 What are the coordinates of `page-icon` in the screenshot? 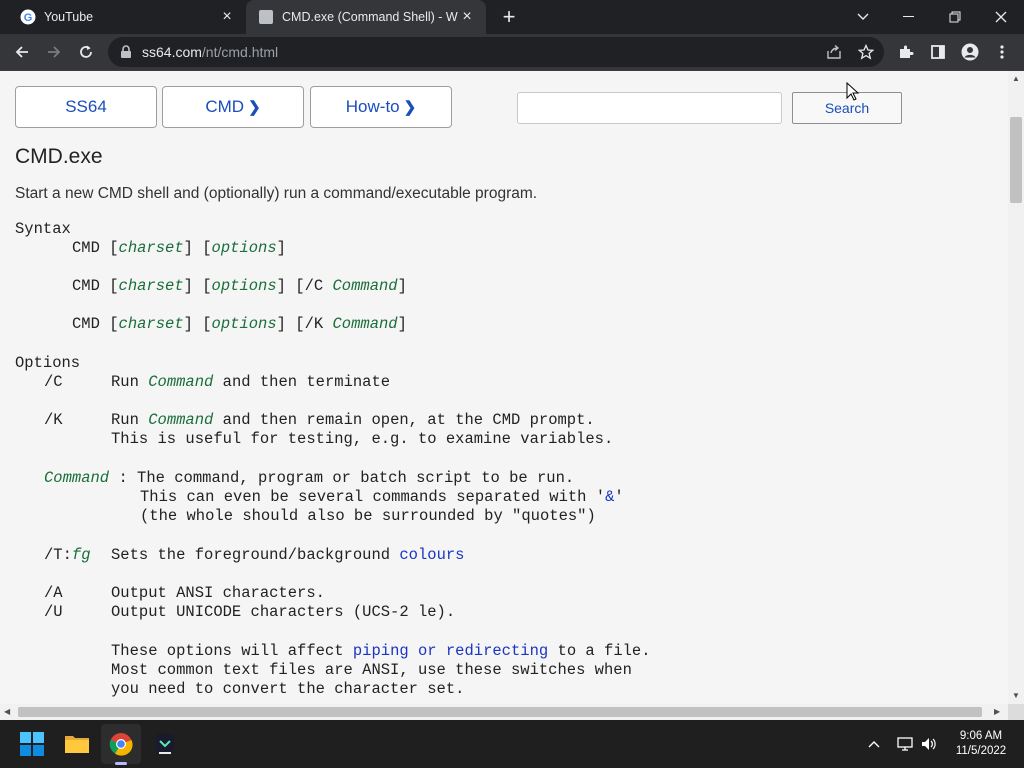 It's located at (266, 17).